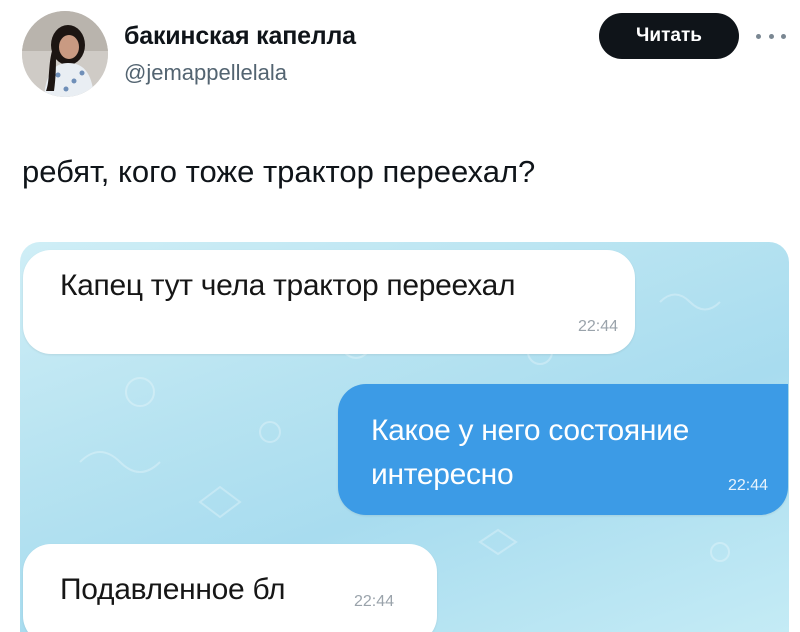  I want to click on chat-message-text: Какое у него состояние интересно, so click(530, 452).